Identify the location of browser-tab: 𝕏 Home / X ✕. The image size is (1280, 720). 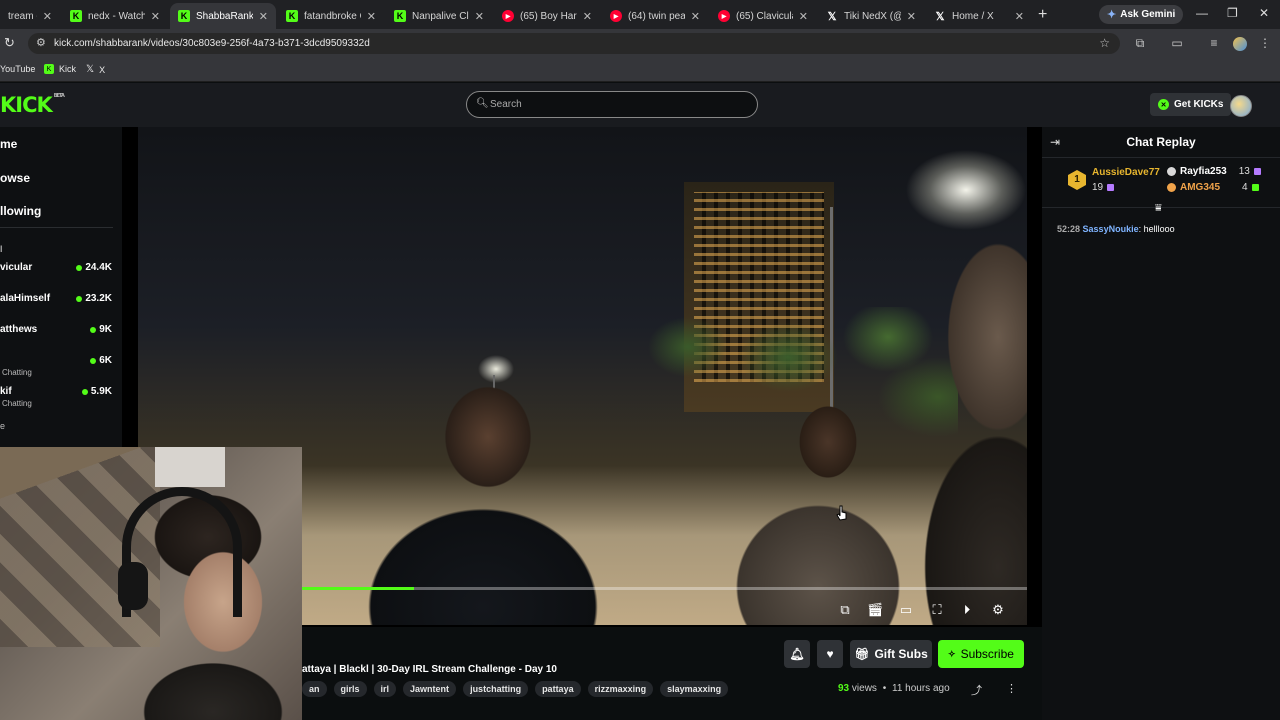
(979, 16).